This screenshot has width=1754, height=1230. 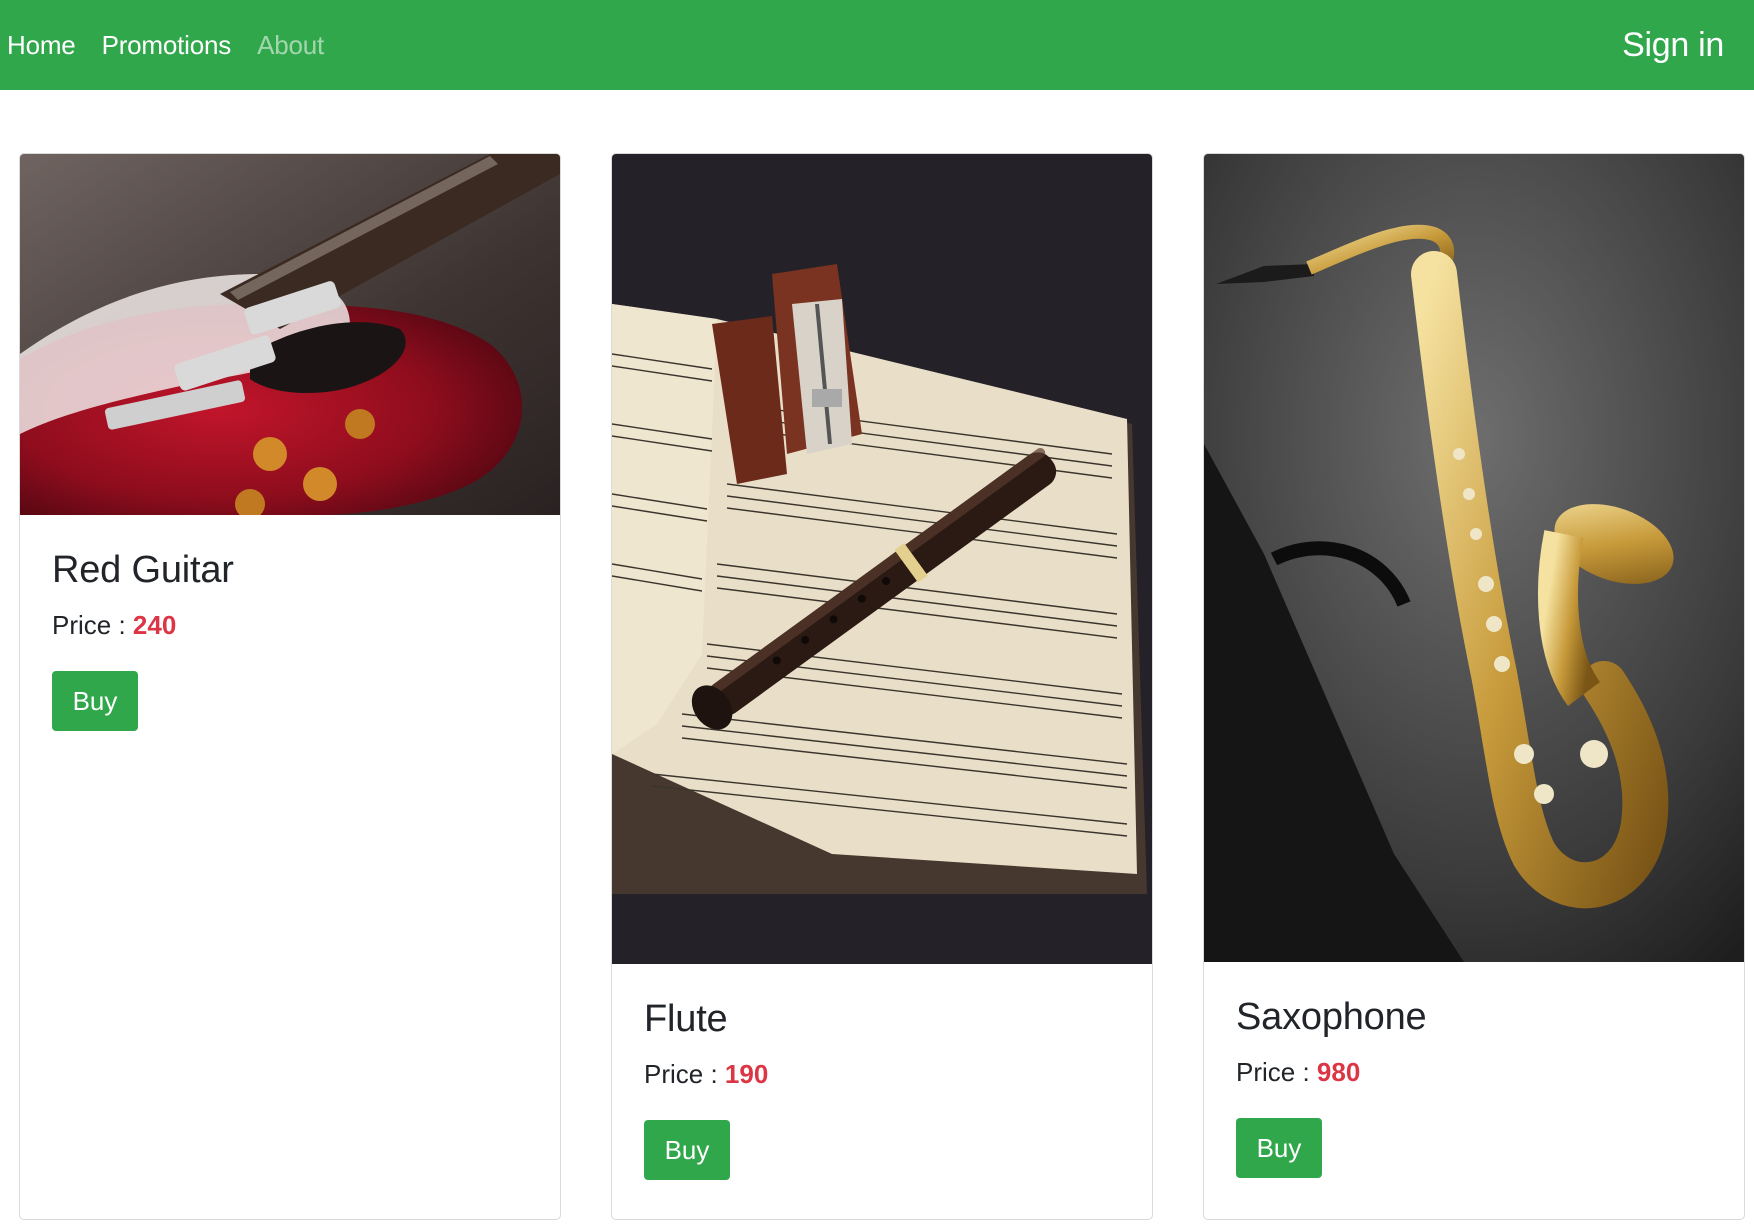 What do you see at coordinates (290, 625) in the screenshot?
I see `price-line: Price : 240` at bounding box center [290, 625].